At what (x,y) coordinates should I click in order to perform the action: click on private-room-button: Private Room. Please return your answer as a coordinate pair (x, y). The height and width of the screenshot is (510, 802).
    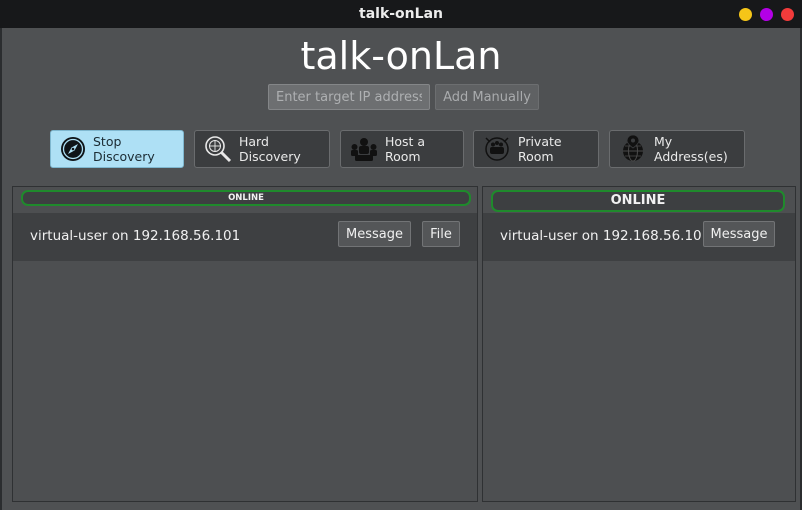
    Looking at the image, I should click on (536, 149).